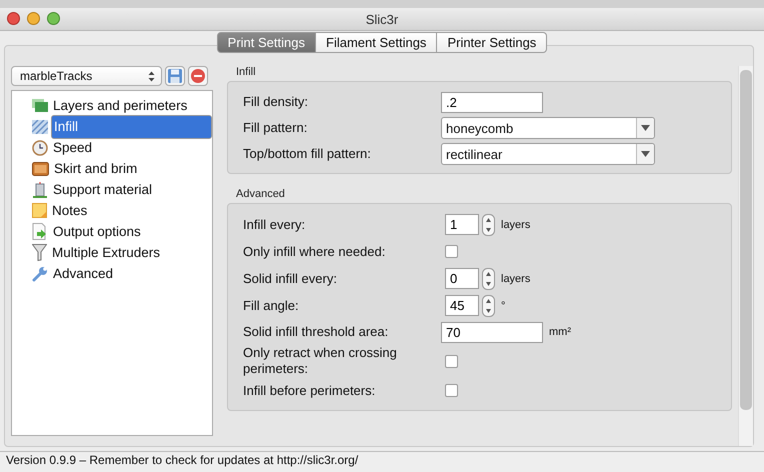  What do you see at coordinates (560, 332) in the screenshot?
I see `unit-label: mm²` at bounding box center [560, 332].